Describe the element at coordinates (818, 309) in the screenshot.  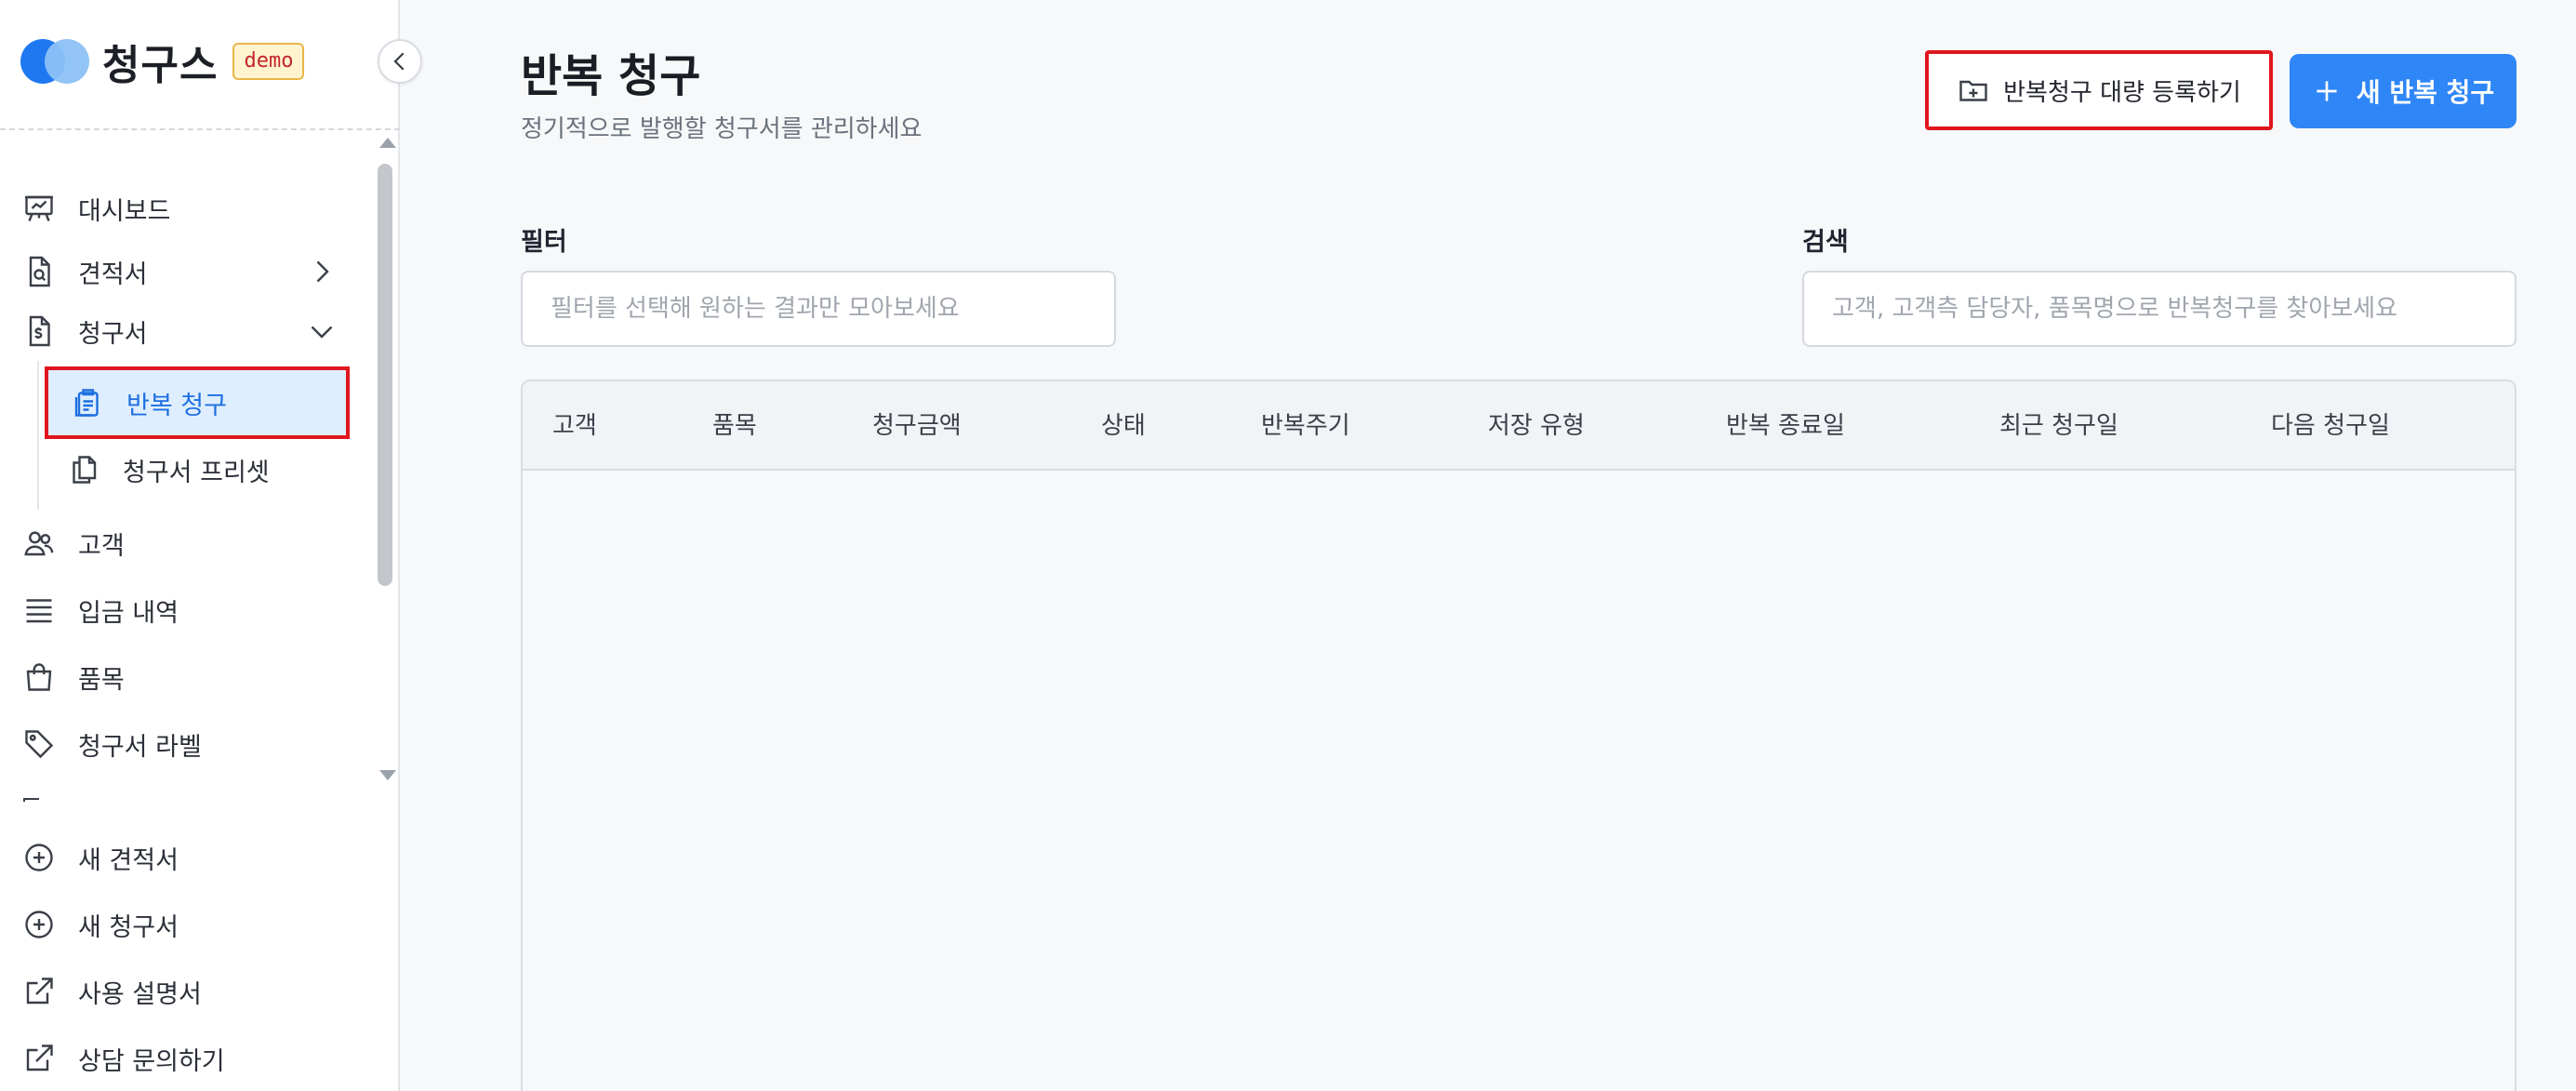
I see `filter-input` at that location.